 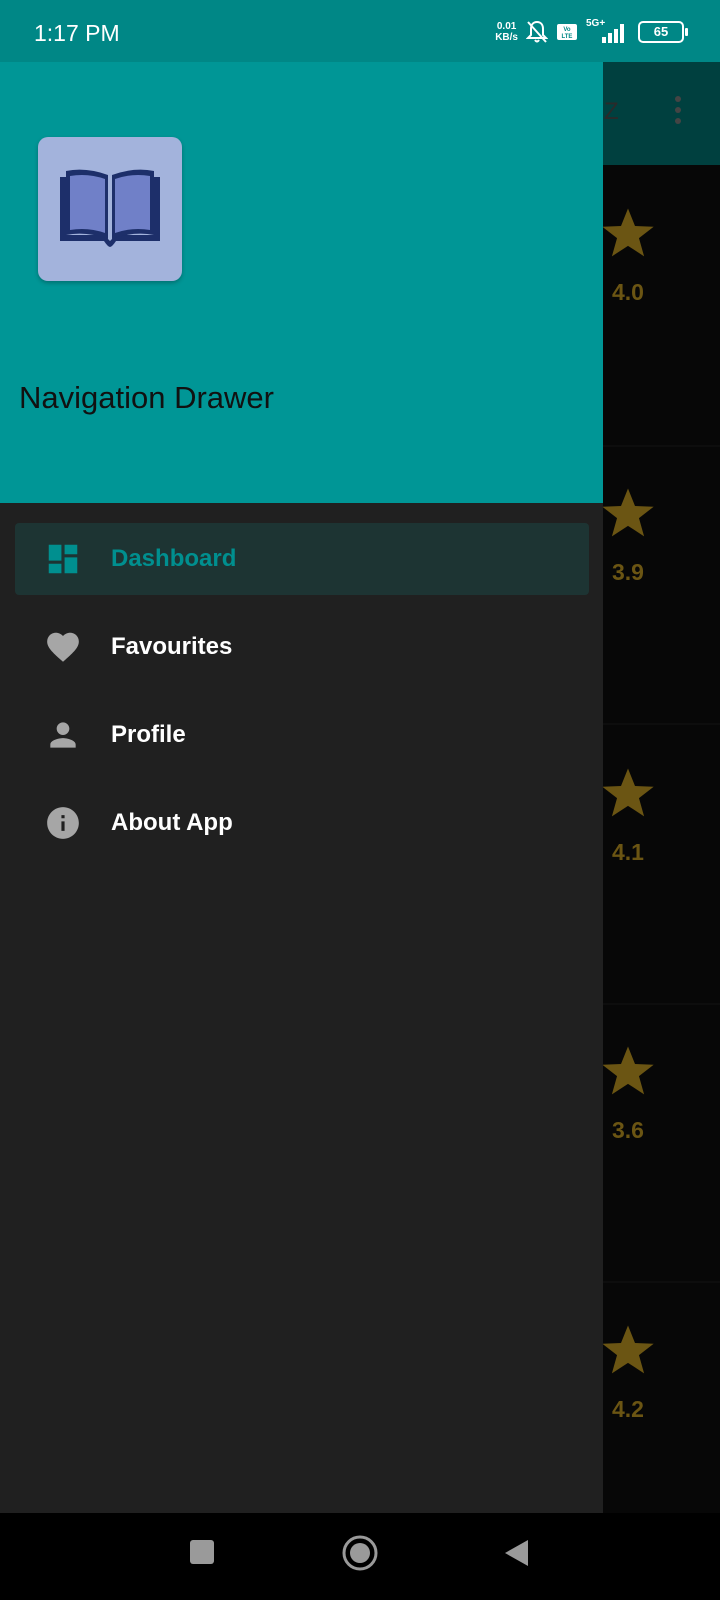 What do you see at coordinates (516, 1553) in the screenshot?
I see `back-button` at bounding box center [516, 1553].